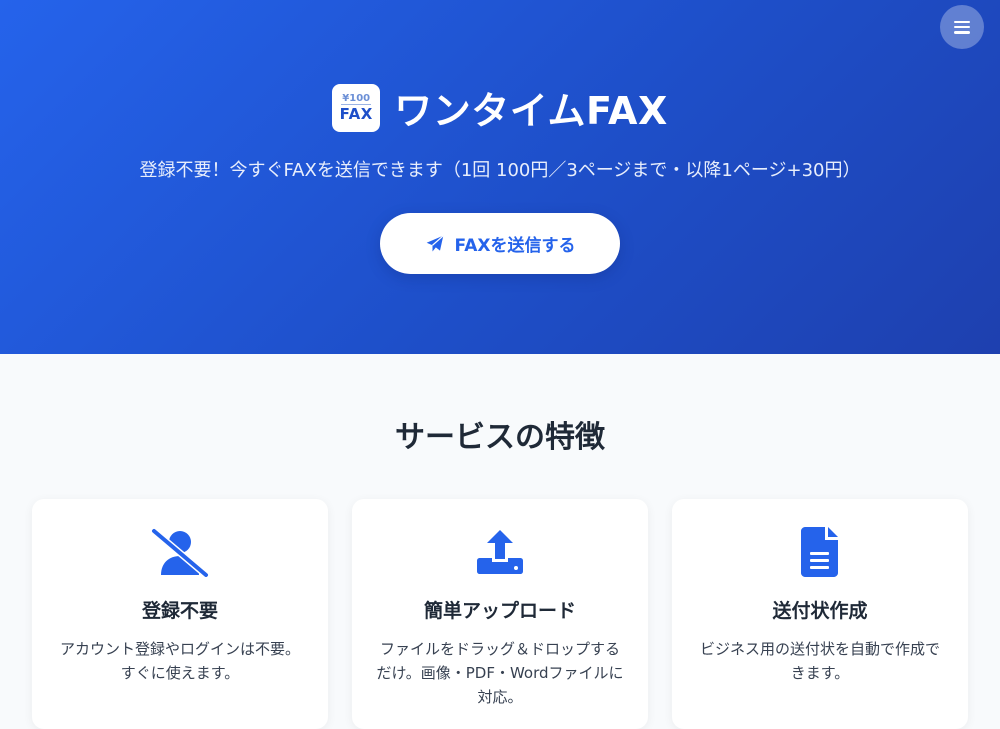  What do you see at coordinates (179, 661) in the screenshot?
I see `feature-desc: アカウント登録やログインは不要。すぐに使えます。` at bounding box center [179, 661].